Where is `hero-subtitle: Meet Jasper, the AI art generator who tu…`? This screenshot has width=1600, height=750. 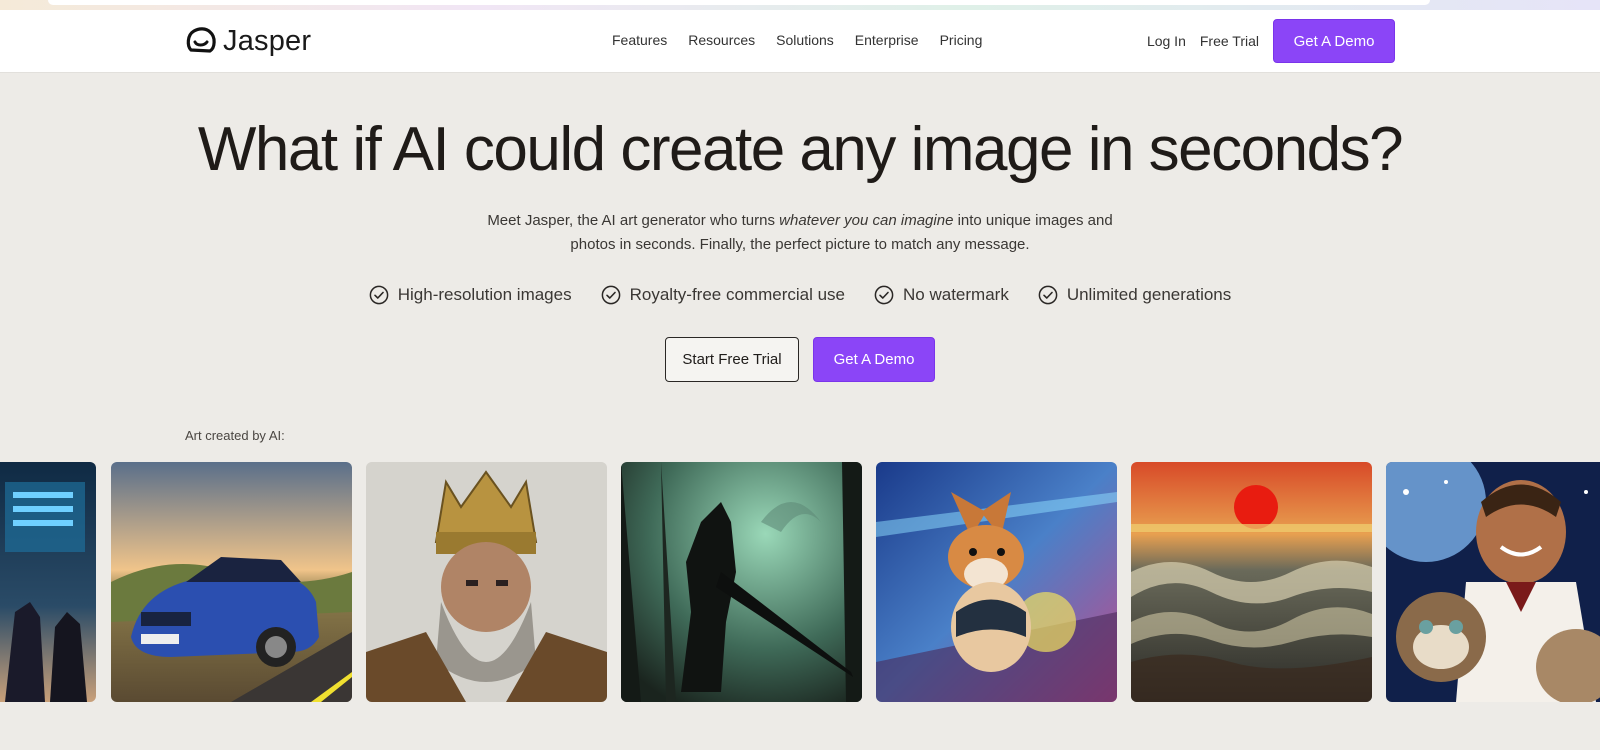
hero-subtitle: Meet Jasper, the AI art generator who tu… is located at coordinates (800, 233).